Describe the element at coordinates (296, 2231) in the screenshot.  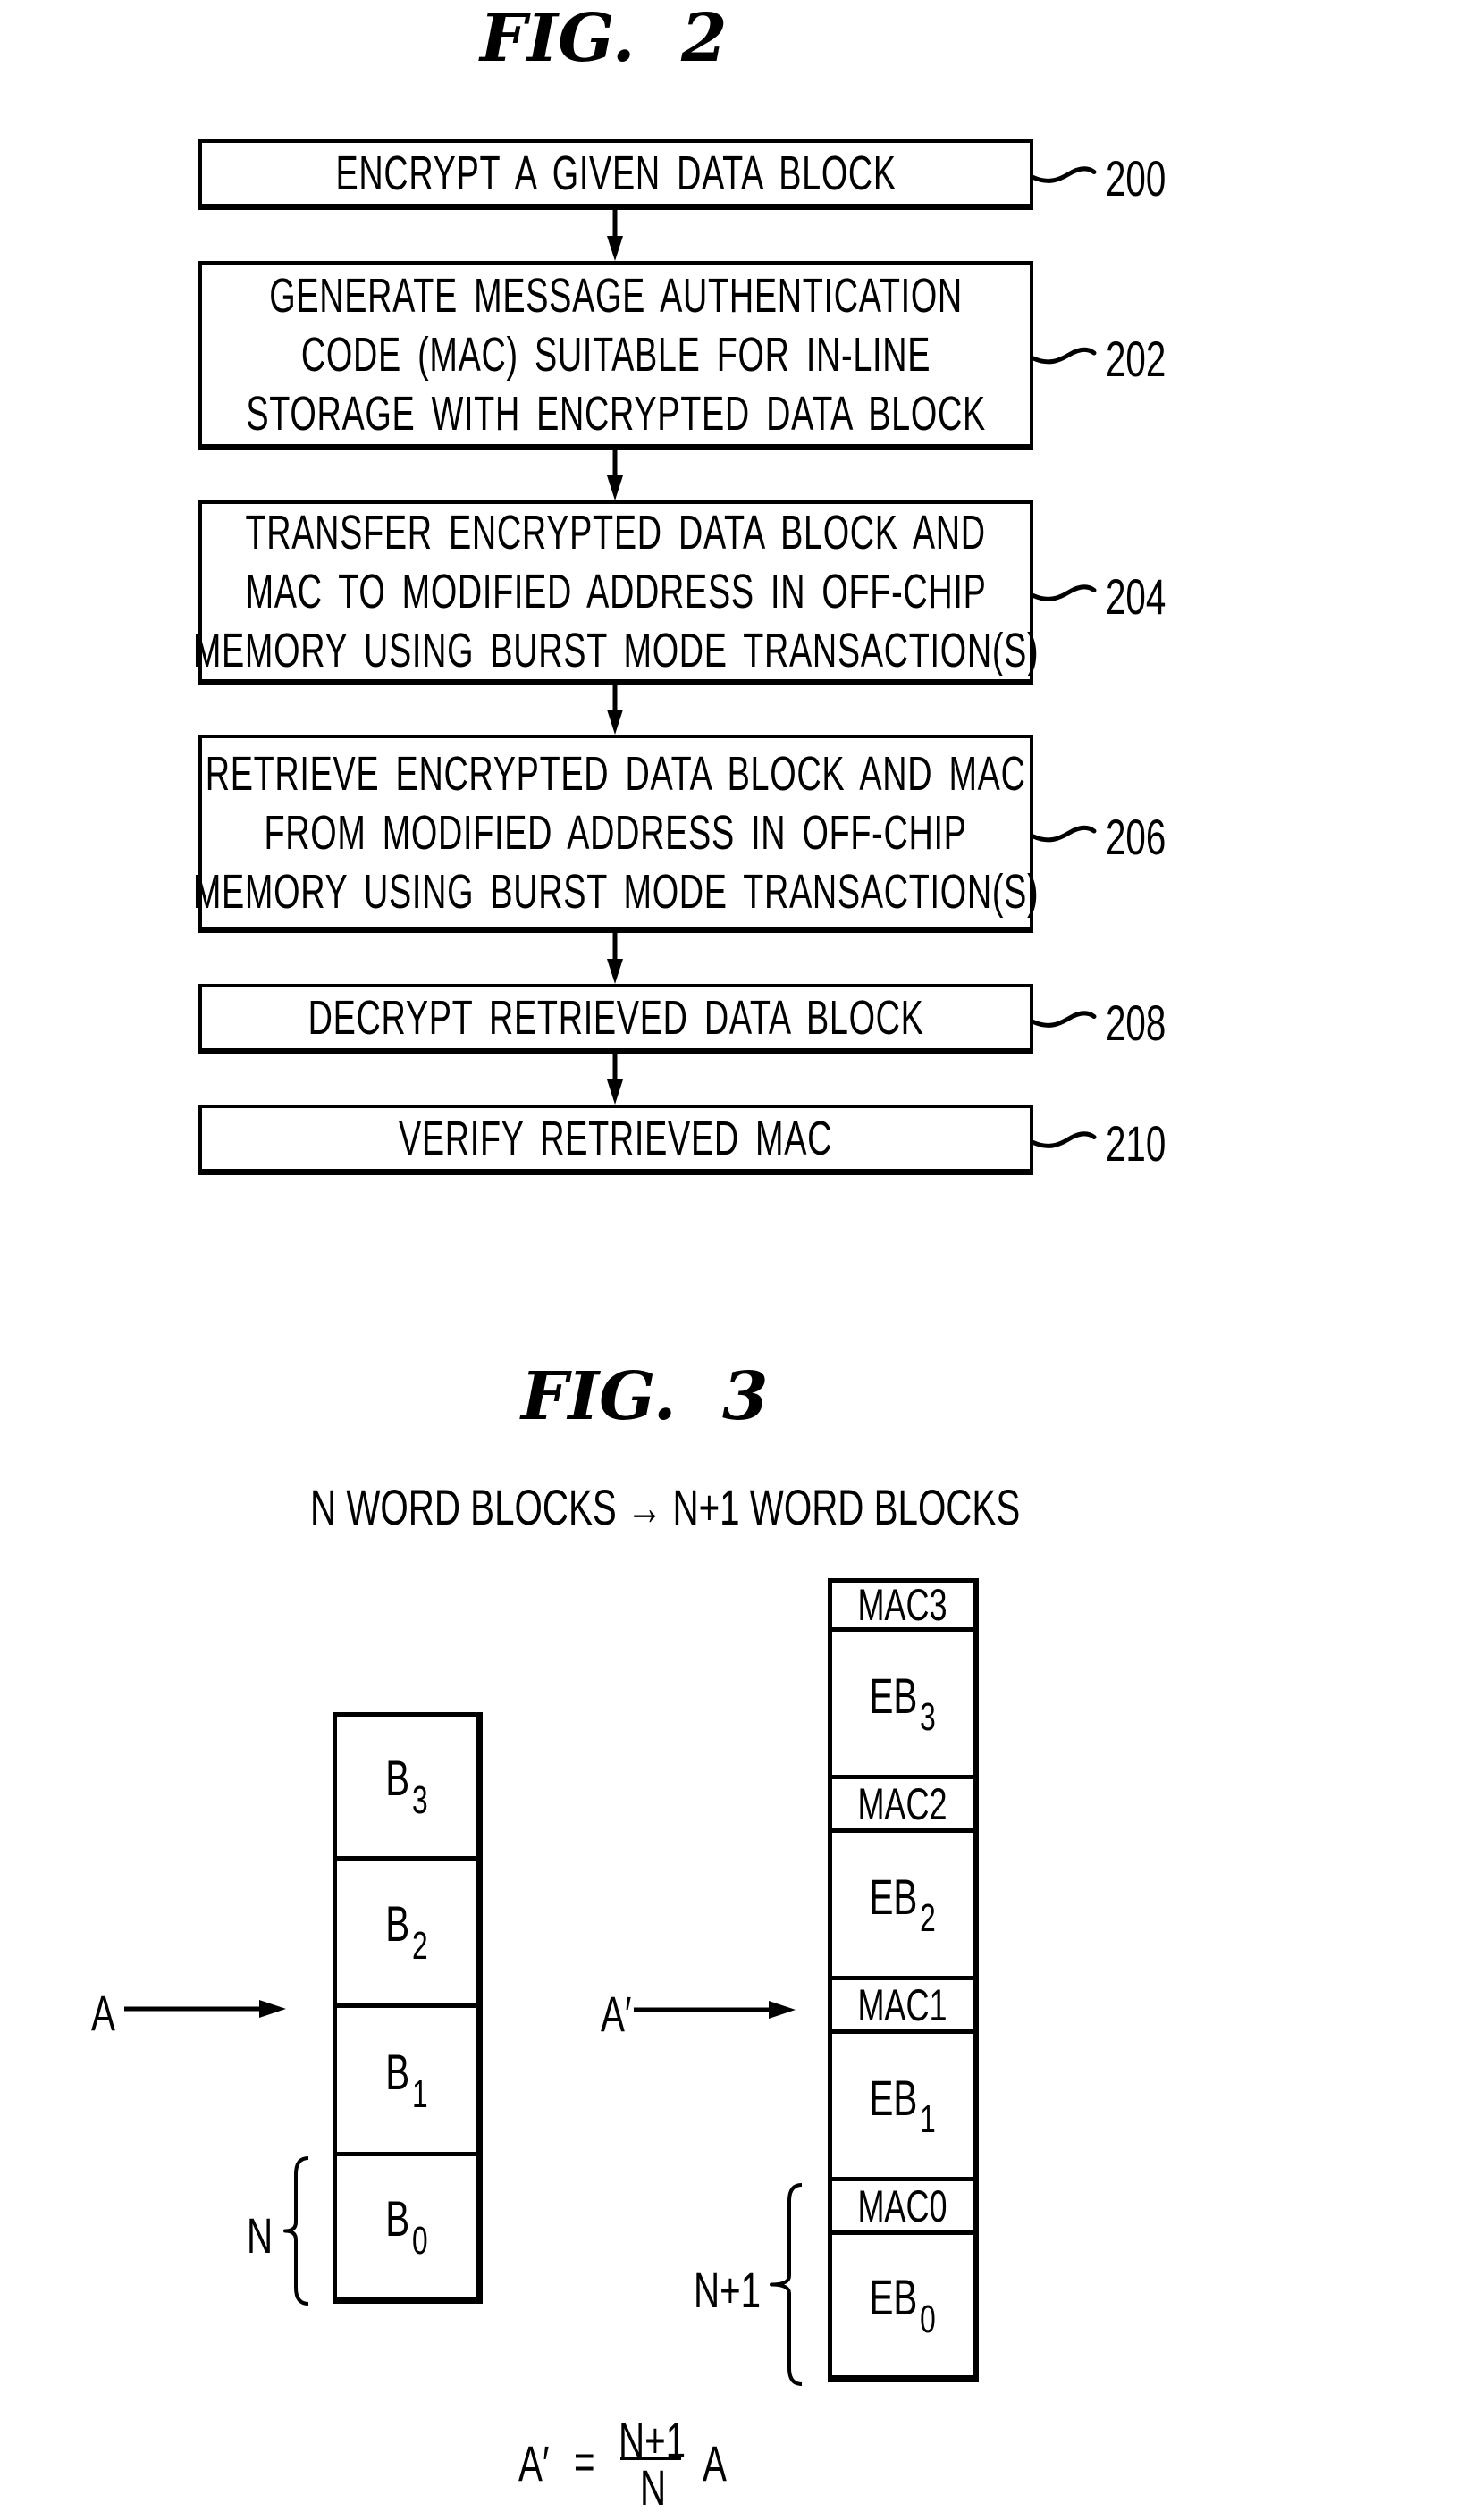
I see `brace-n-icon` at that location.